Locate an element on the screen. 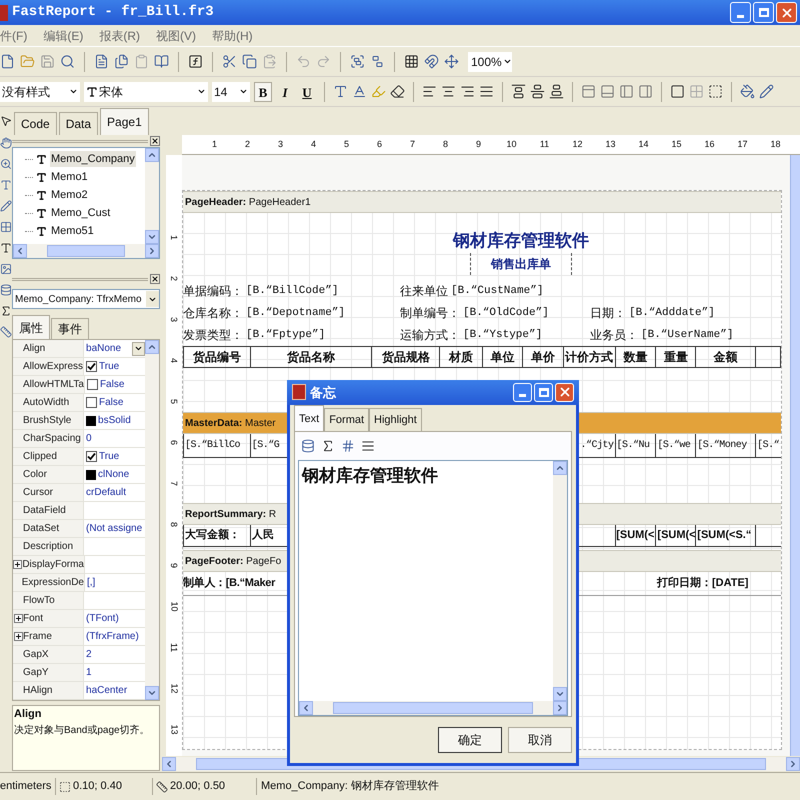  property-name: HAlign is located at coordinates (37, 691).